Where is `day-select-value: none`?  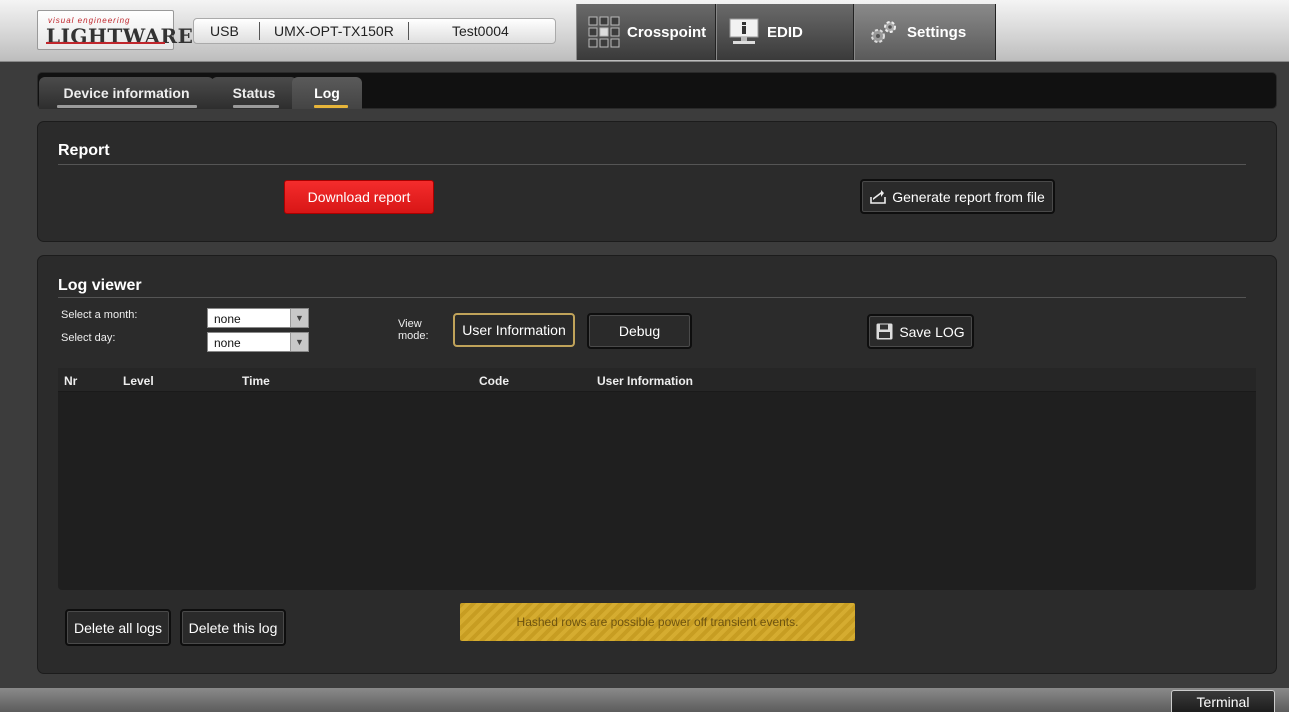 day-select-value: none is located at coordinates (227, 343).